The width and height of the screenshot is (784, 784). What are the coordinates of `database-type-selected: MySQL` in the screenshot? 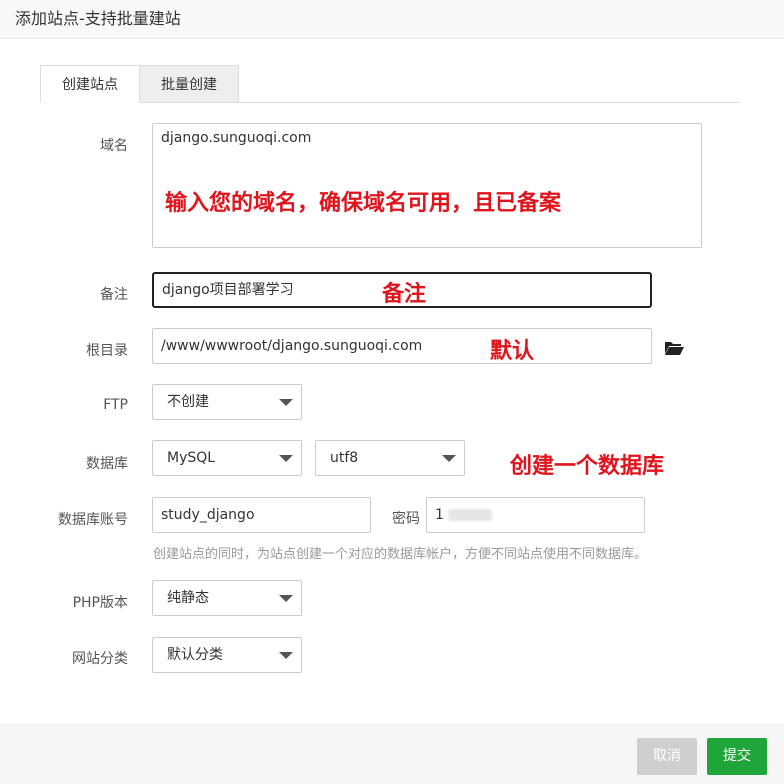 It's located at (191, 458).